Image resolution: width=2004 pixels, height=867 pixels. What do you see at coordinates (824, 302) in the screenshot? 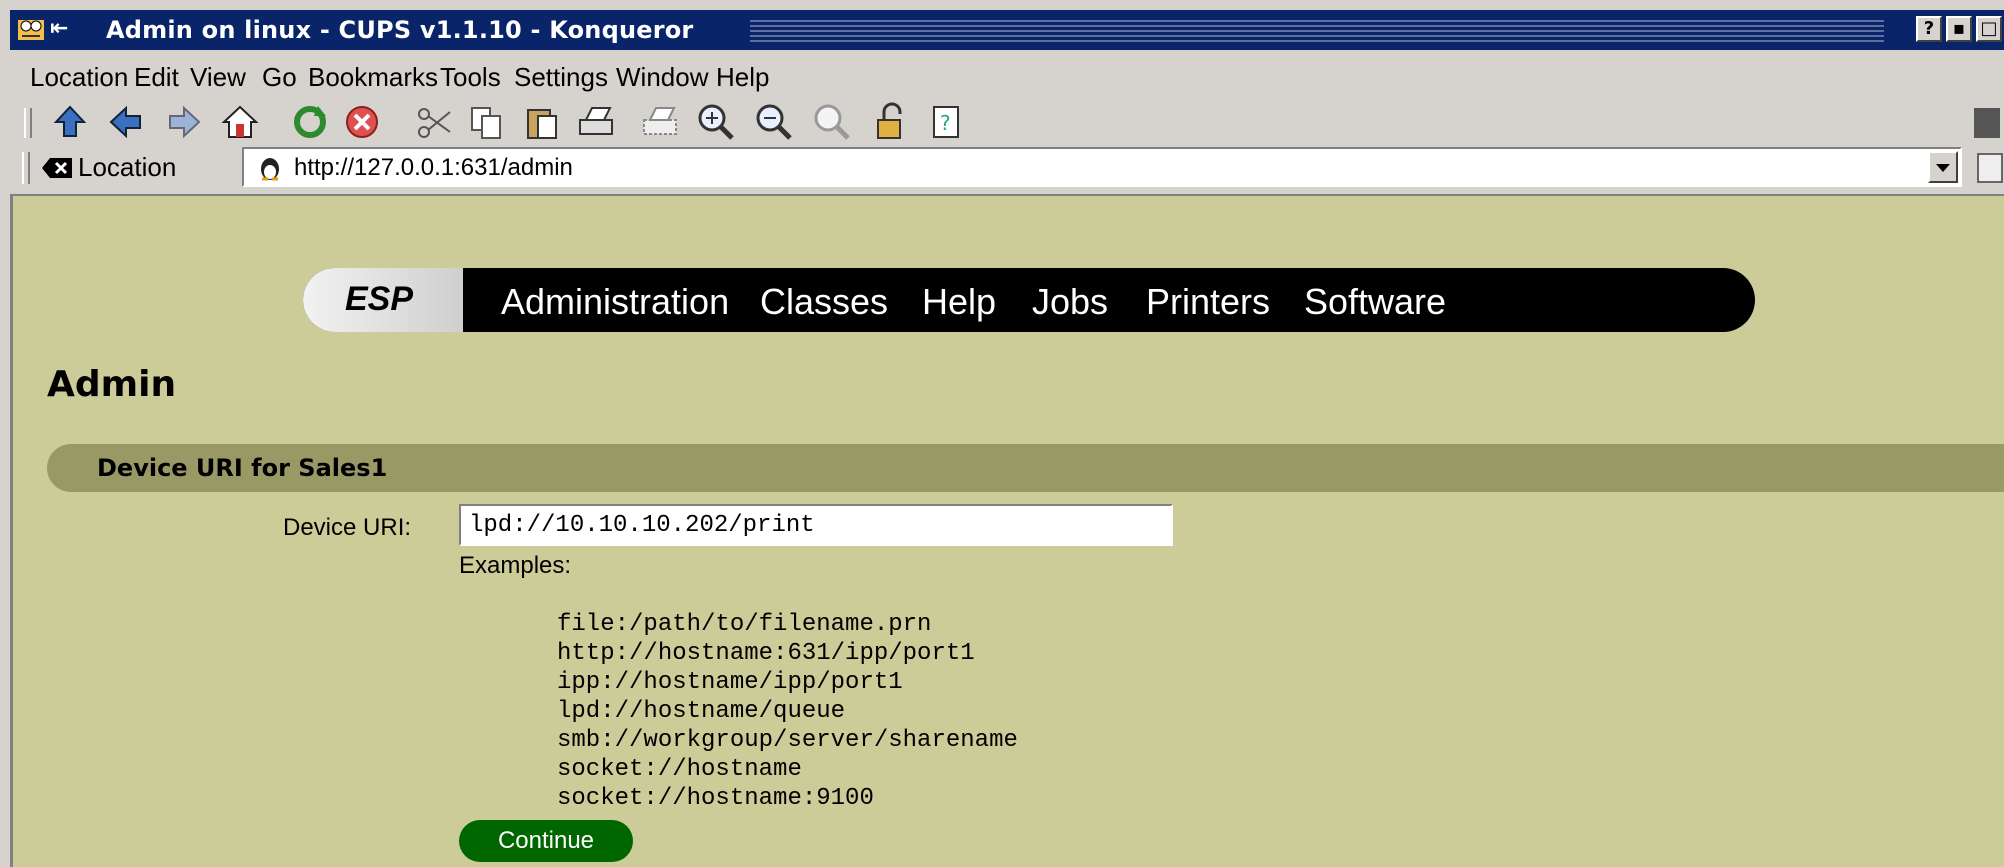
I see `nav-classes: Classes` at bounding box center [824, 302].